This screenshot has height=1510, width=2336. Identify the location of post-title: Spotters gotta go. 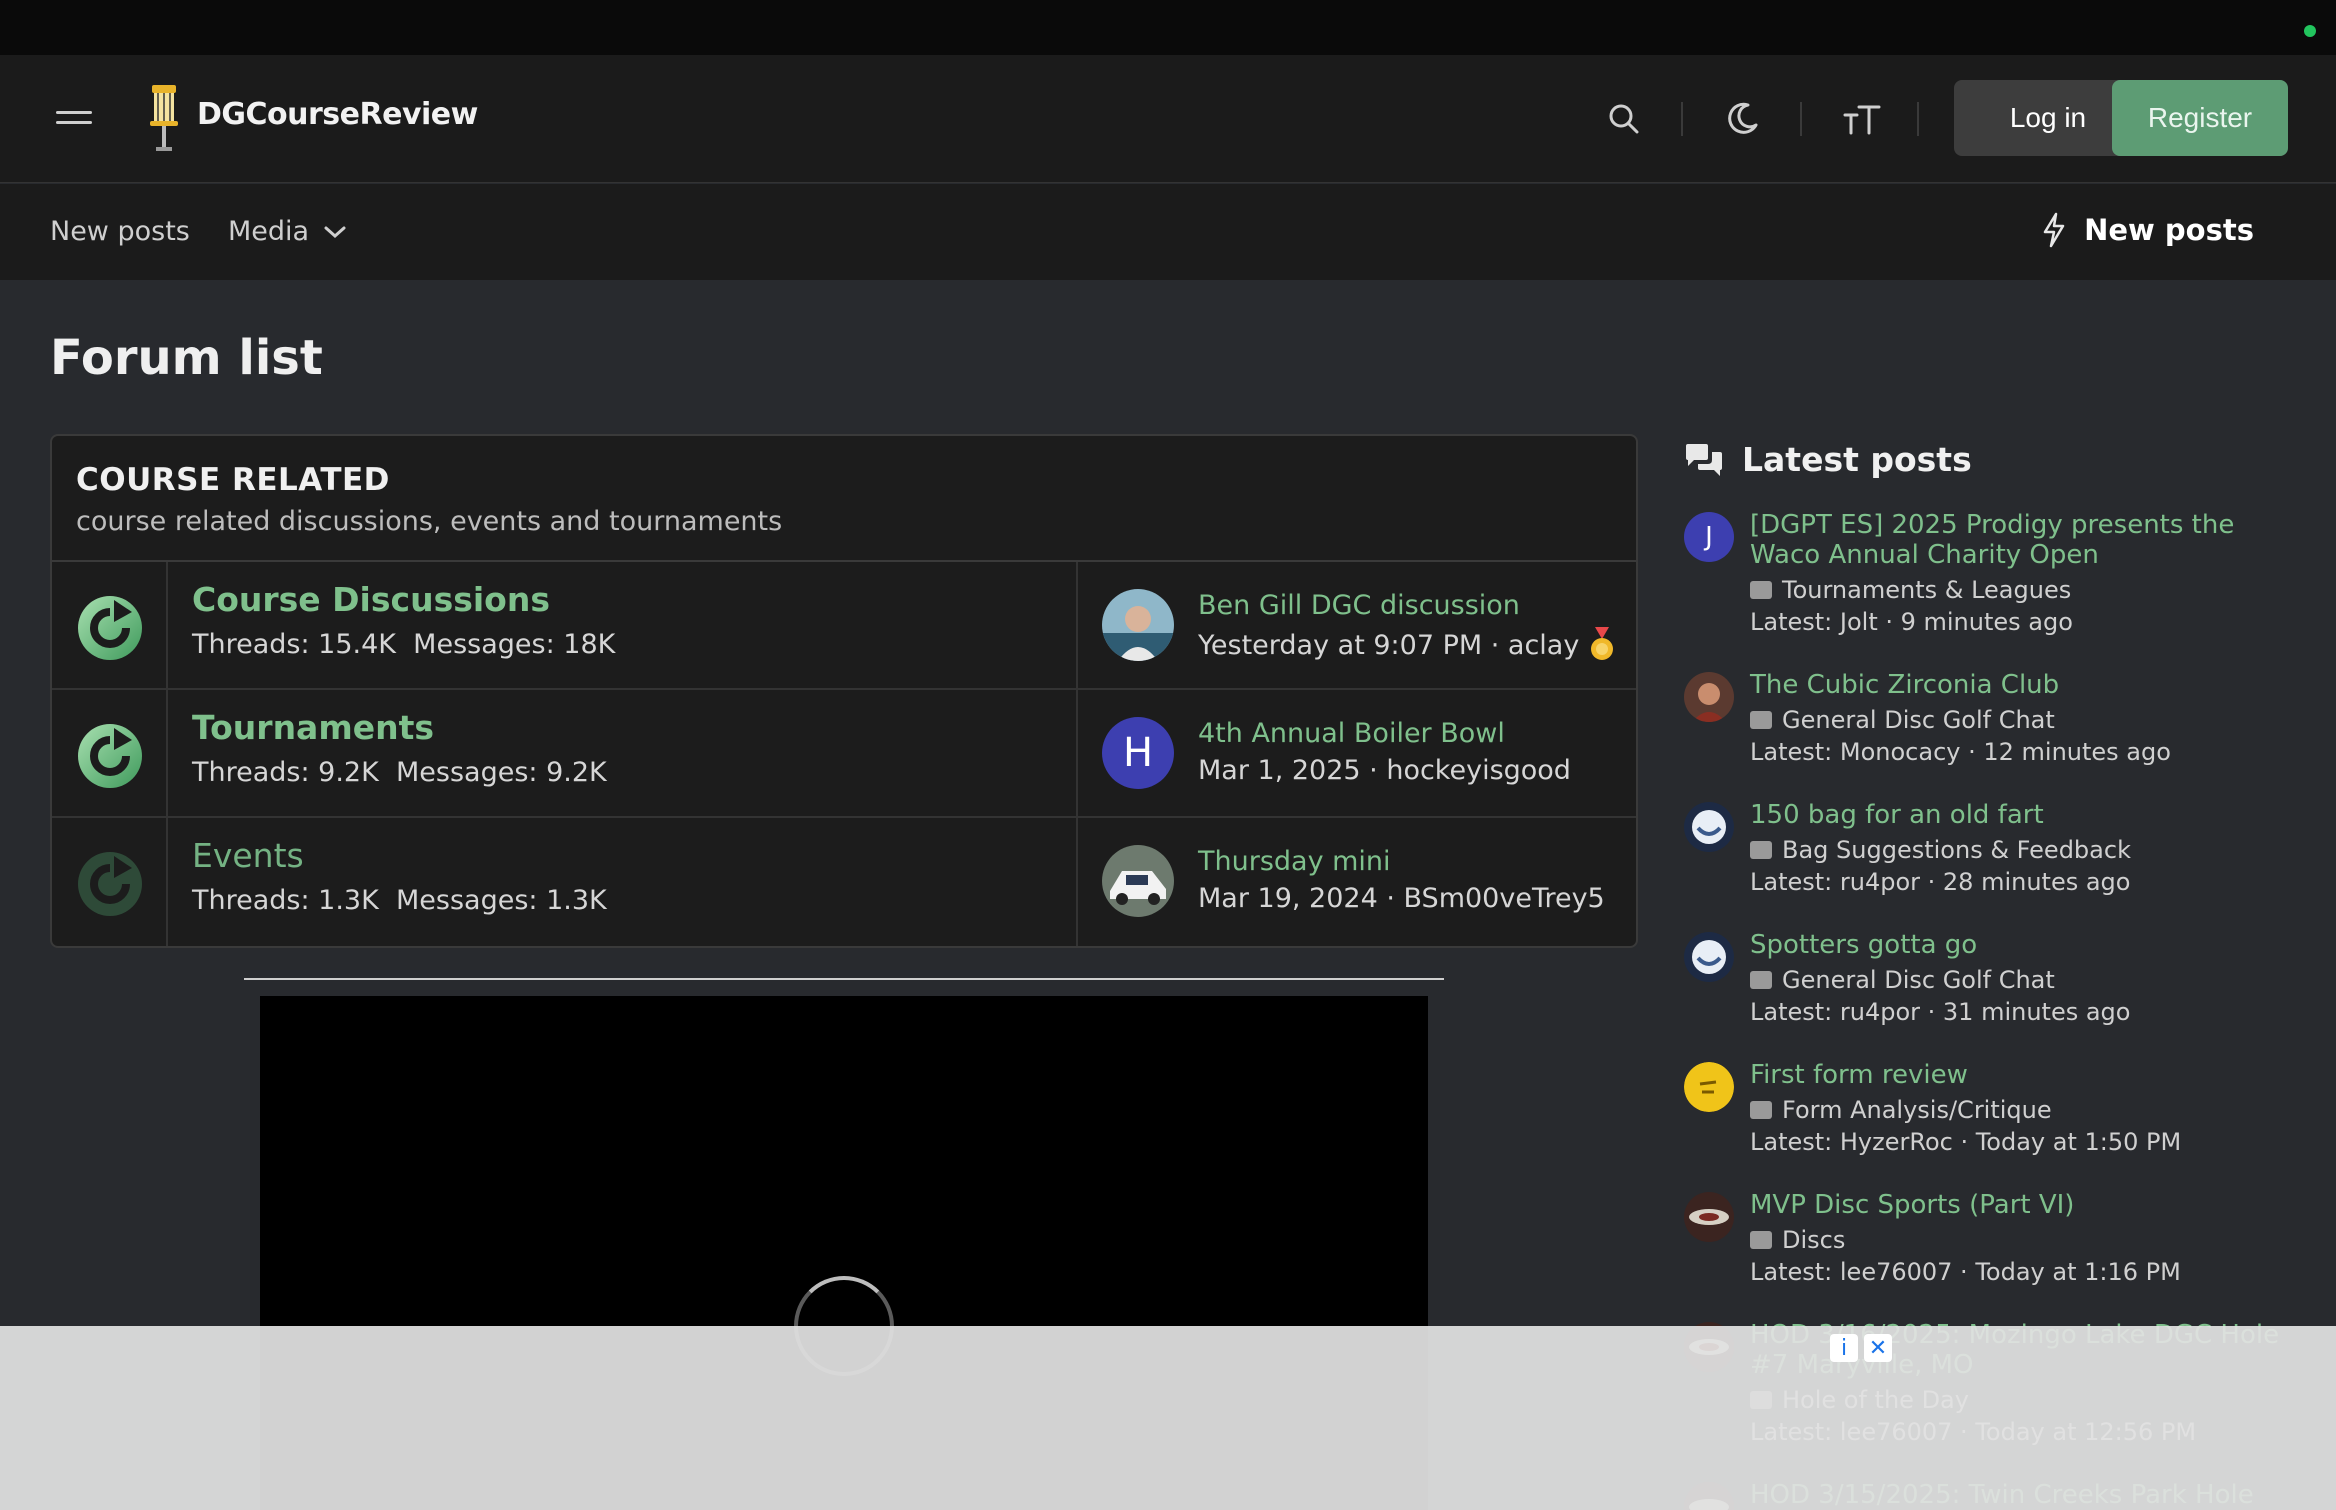
(2020, 945).